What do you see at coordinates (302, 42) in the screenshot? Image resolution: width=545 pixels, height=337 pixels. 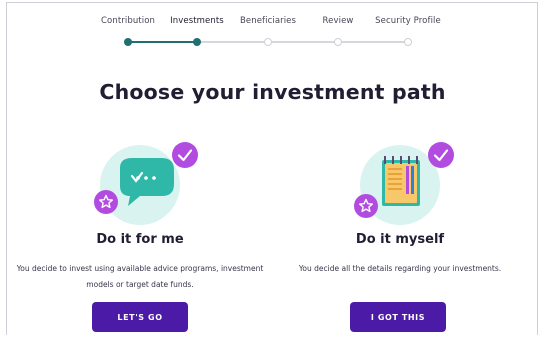 I see `progress-track-remaining` at bounding box center [302, 42].